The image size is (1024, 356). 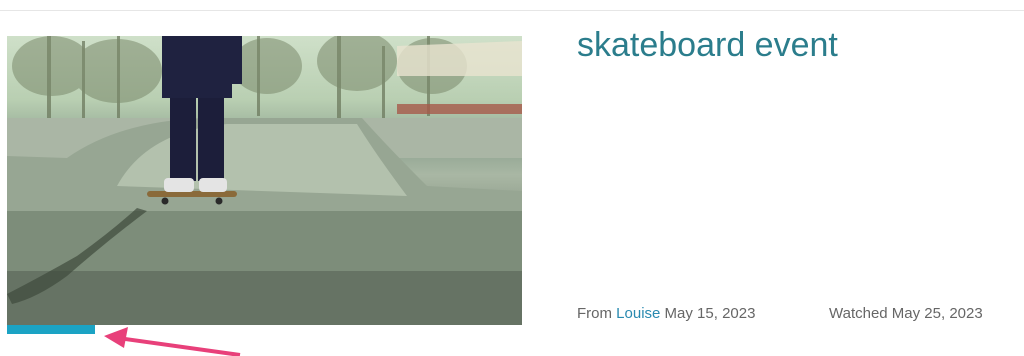 What do you see at coordinates (512, 10) in the screenshot?
I see `top-divider` at bounding box center [512, 10].